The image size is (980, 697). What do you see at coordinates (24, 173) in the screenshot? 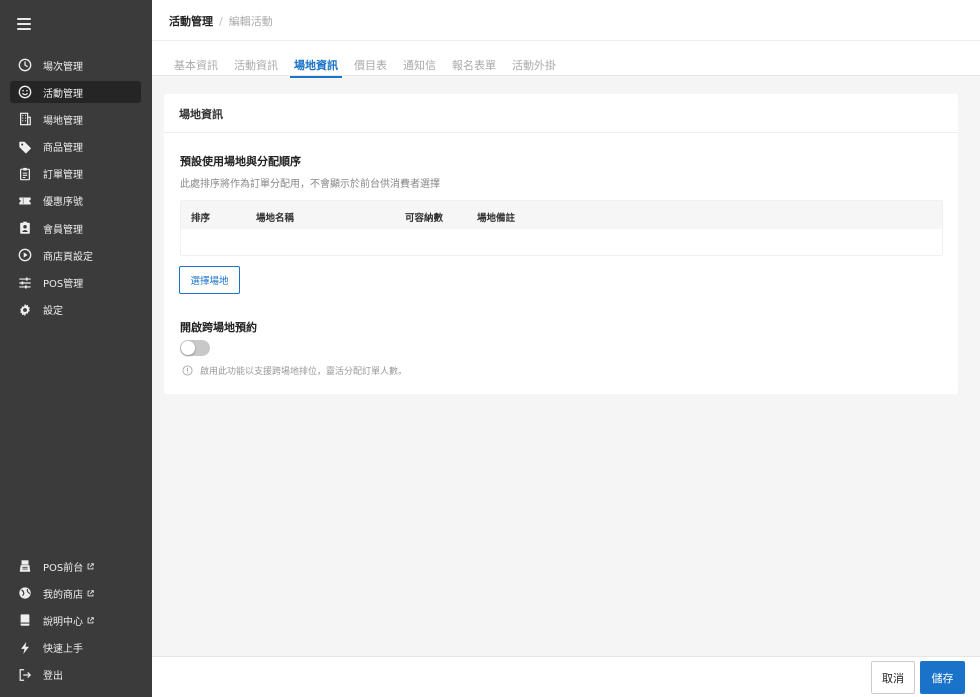
I see `clipboard-icon` at bounding box center [24, 173].